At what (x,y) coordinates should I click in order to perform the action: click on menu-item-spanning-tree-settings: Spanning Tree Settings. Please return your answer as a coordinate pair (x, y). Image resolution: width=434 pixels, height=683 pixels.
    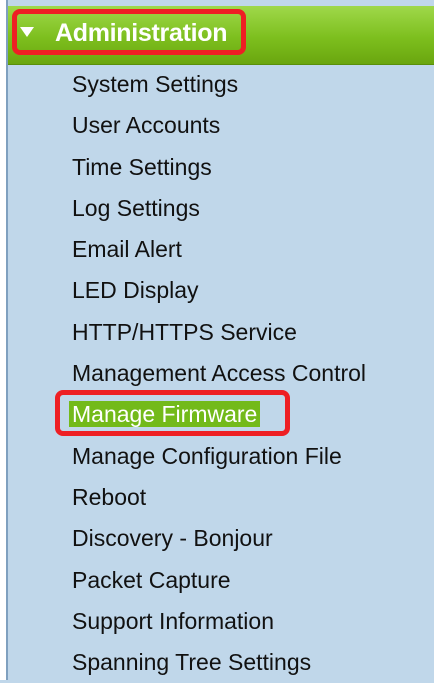
    Looking at the image, I should click on (219, 662).